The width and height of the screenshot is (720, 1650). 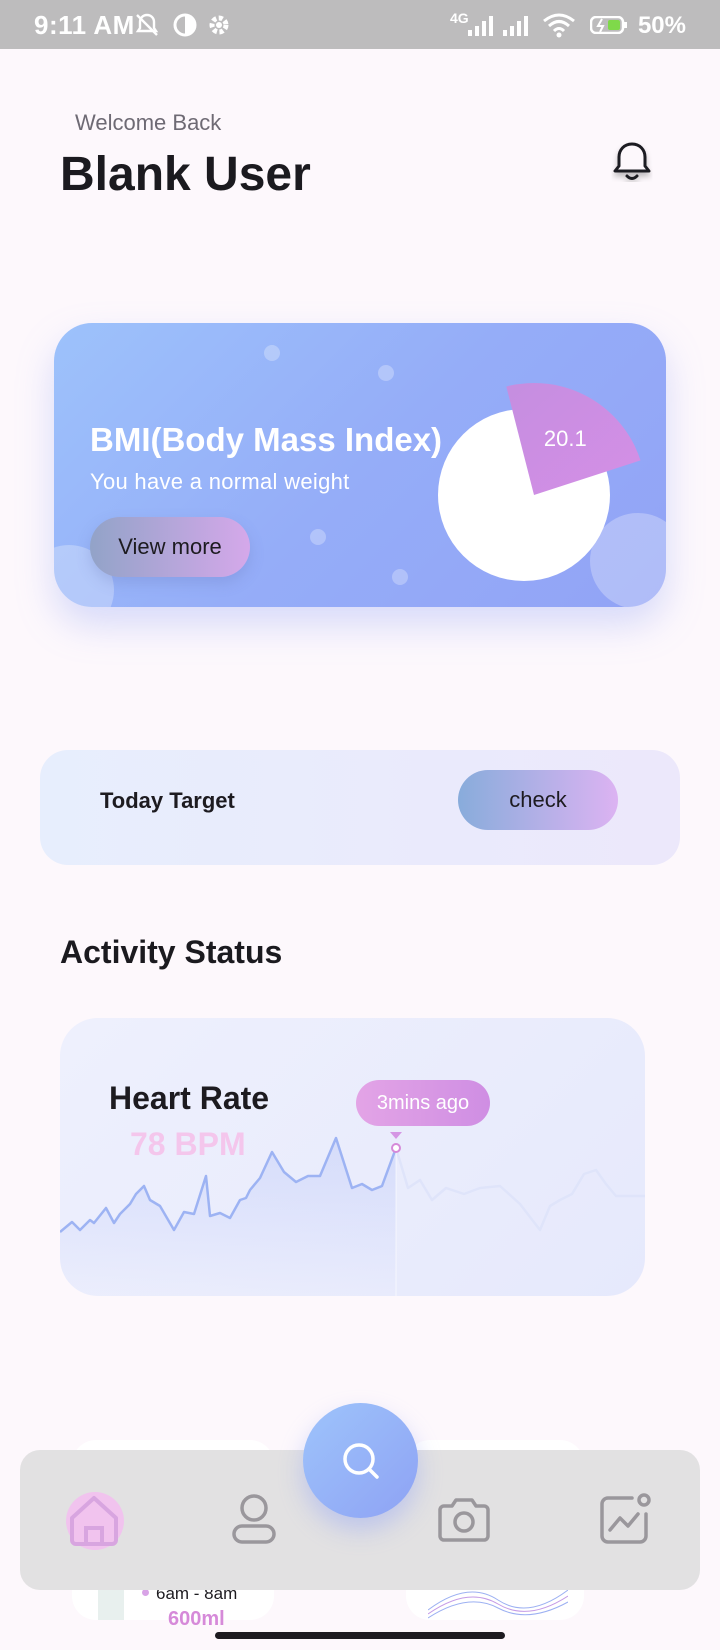 I want to click on water-amount: 600ml, so click(x=196, y=1619).